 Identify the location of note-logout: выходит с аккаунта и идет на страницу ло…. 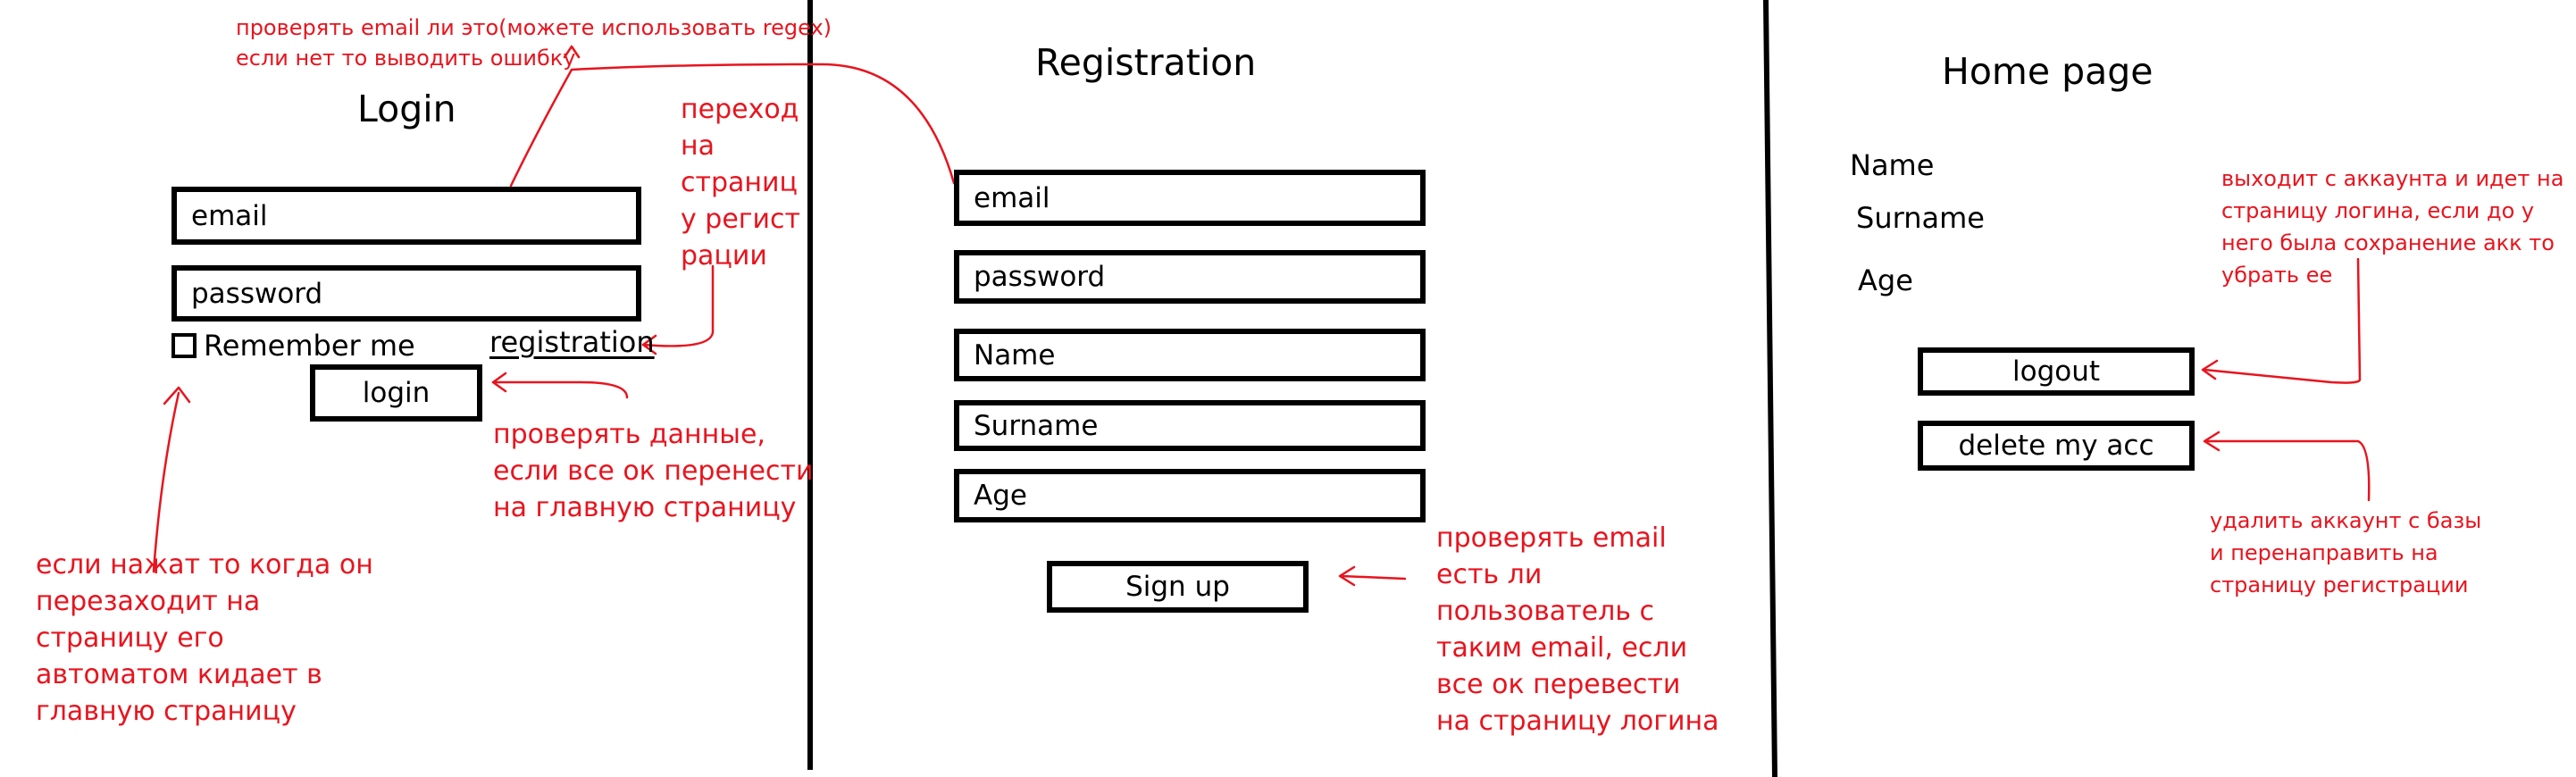
(2393, 227).